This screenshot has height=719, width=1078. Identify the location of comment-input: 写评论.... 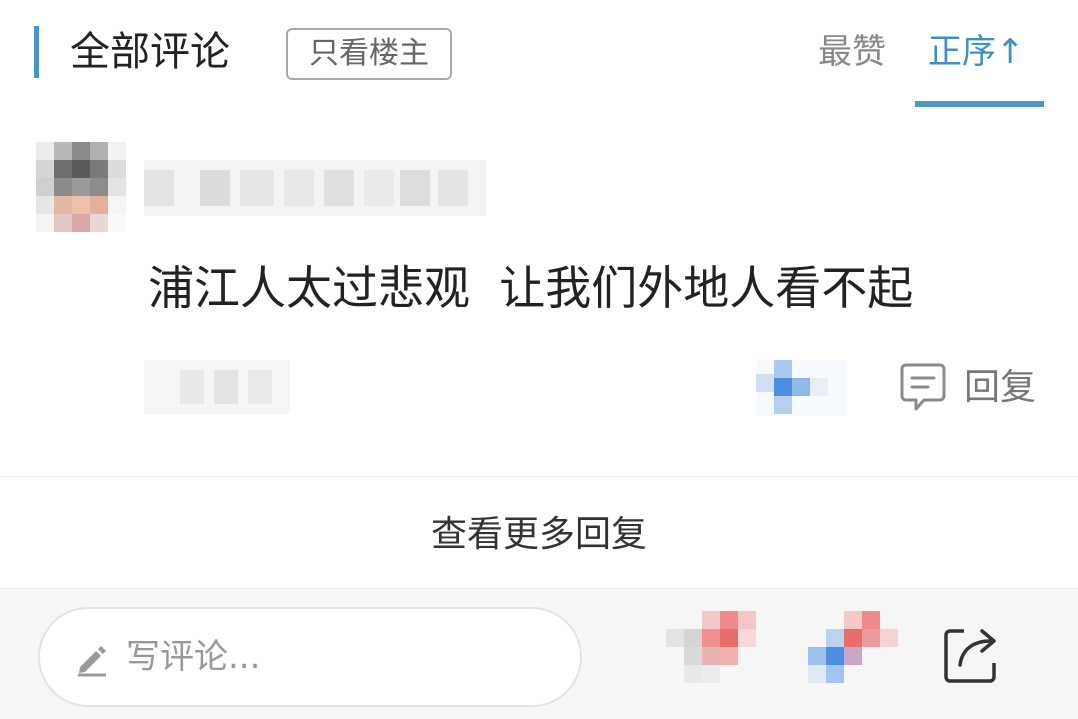
(310, 657).